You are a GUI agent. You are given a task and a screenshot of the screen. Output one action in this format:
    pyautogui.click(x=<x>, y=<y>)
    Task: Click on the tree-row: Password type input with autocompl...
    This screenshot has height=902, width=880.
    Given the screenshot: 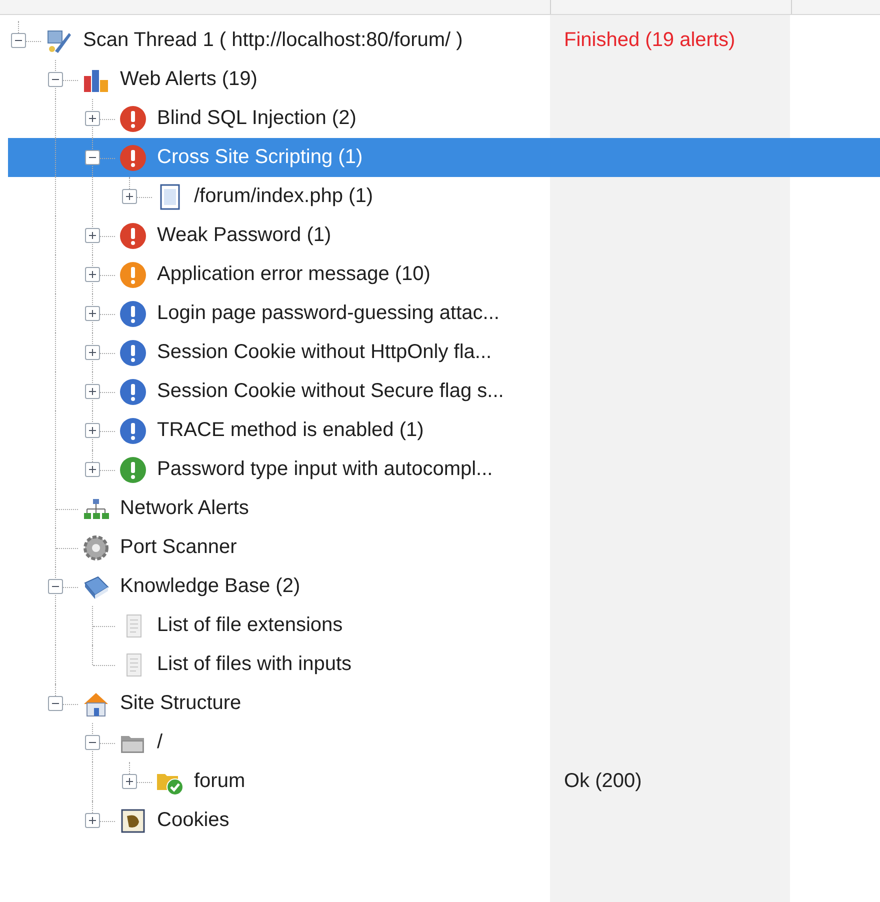 What is the action you would take?
    pyautogui.click(x=444, y=469)
    